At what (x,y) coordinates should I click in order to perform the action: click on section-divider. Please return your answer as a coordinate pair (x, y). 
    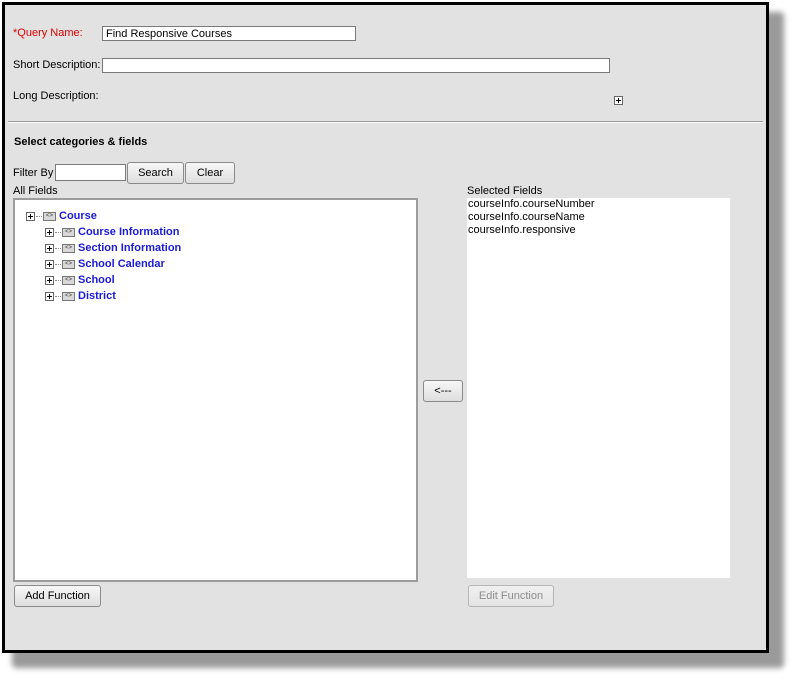
    Looking at the image, I should click on (385, 122).